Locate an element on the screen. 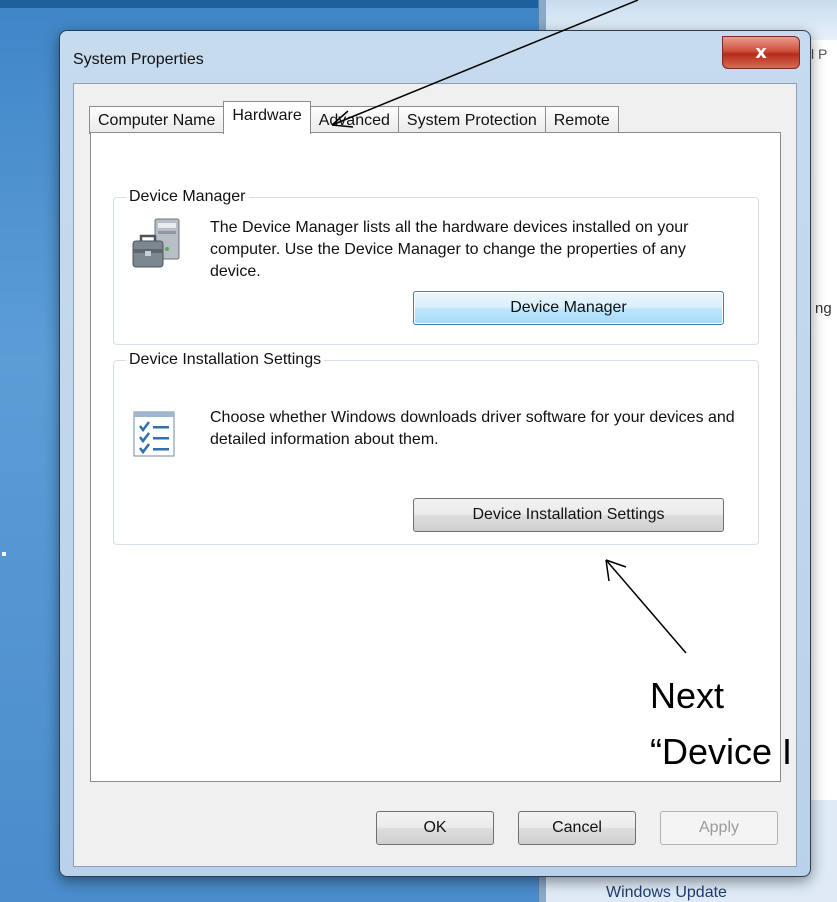  tab-advanced: Advanced is located at coordinates (354, 120).